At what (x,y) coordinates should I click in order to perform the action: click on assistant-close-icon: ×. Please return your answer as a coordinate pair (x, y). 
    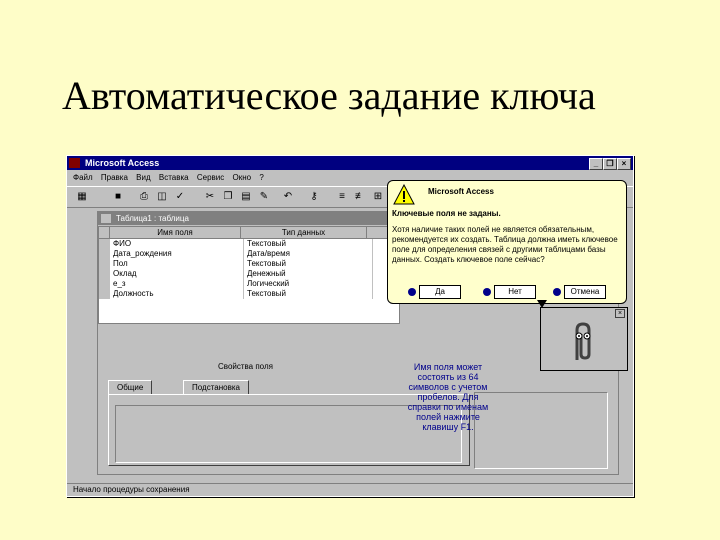
    Looking at the image, I should click on (620, 313).